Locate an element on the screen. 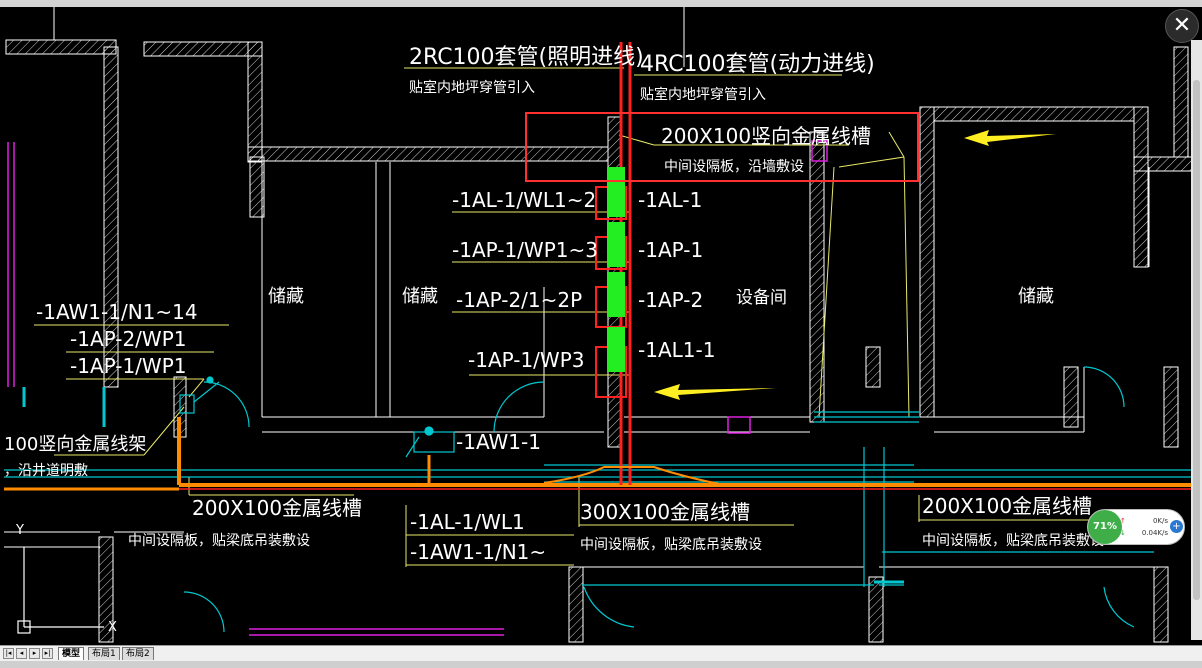  label-rc-power: 4RC100套管(动力进线) is located at coordinates (757, 64).